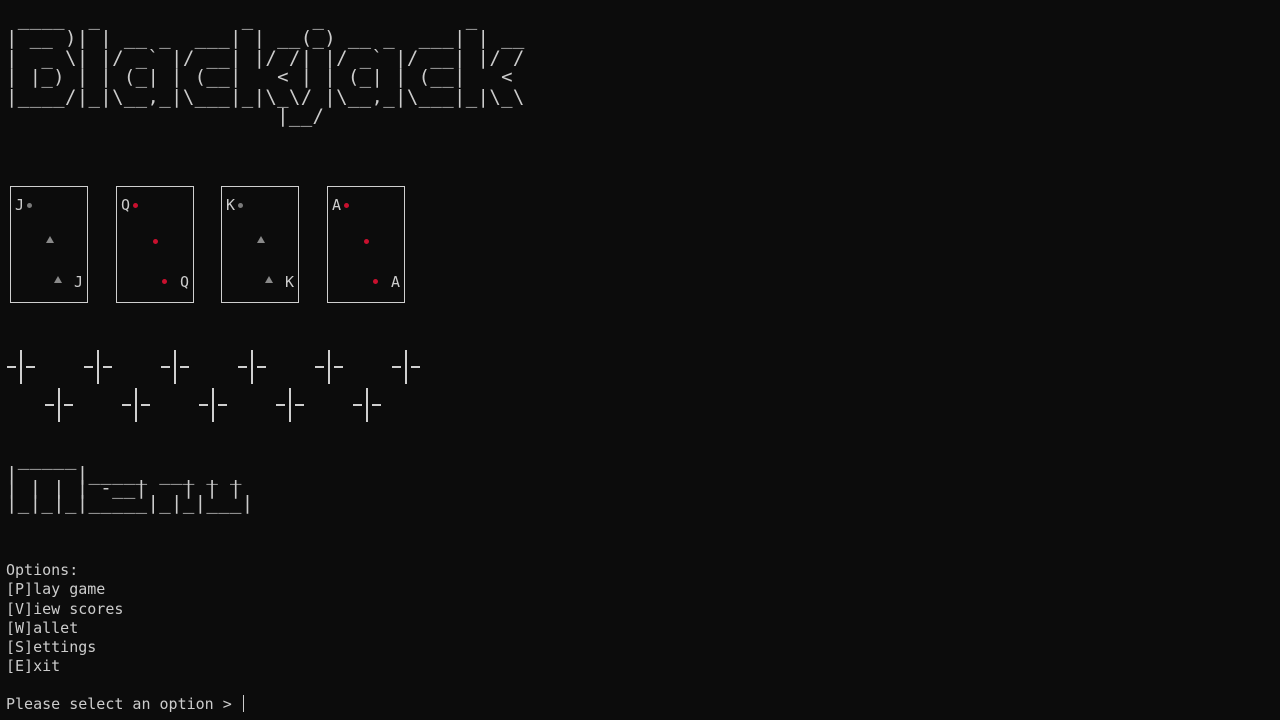 This screenshot has height=720, width=1280. What do you see at coordinates (33, 666) in the screenshot?
I see `option-exit: [E]xit` at bounding box center [33, 666].